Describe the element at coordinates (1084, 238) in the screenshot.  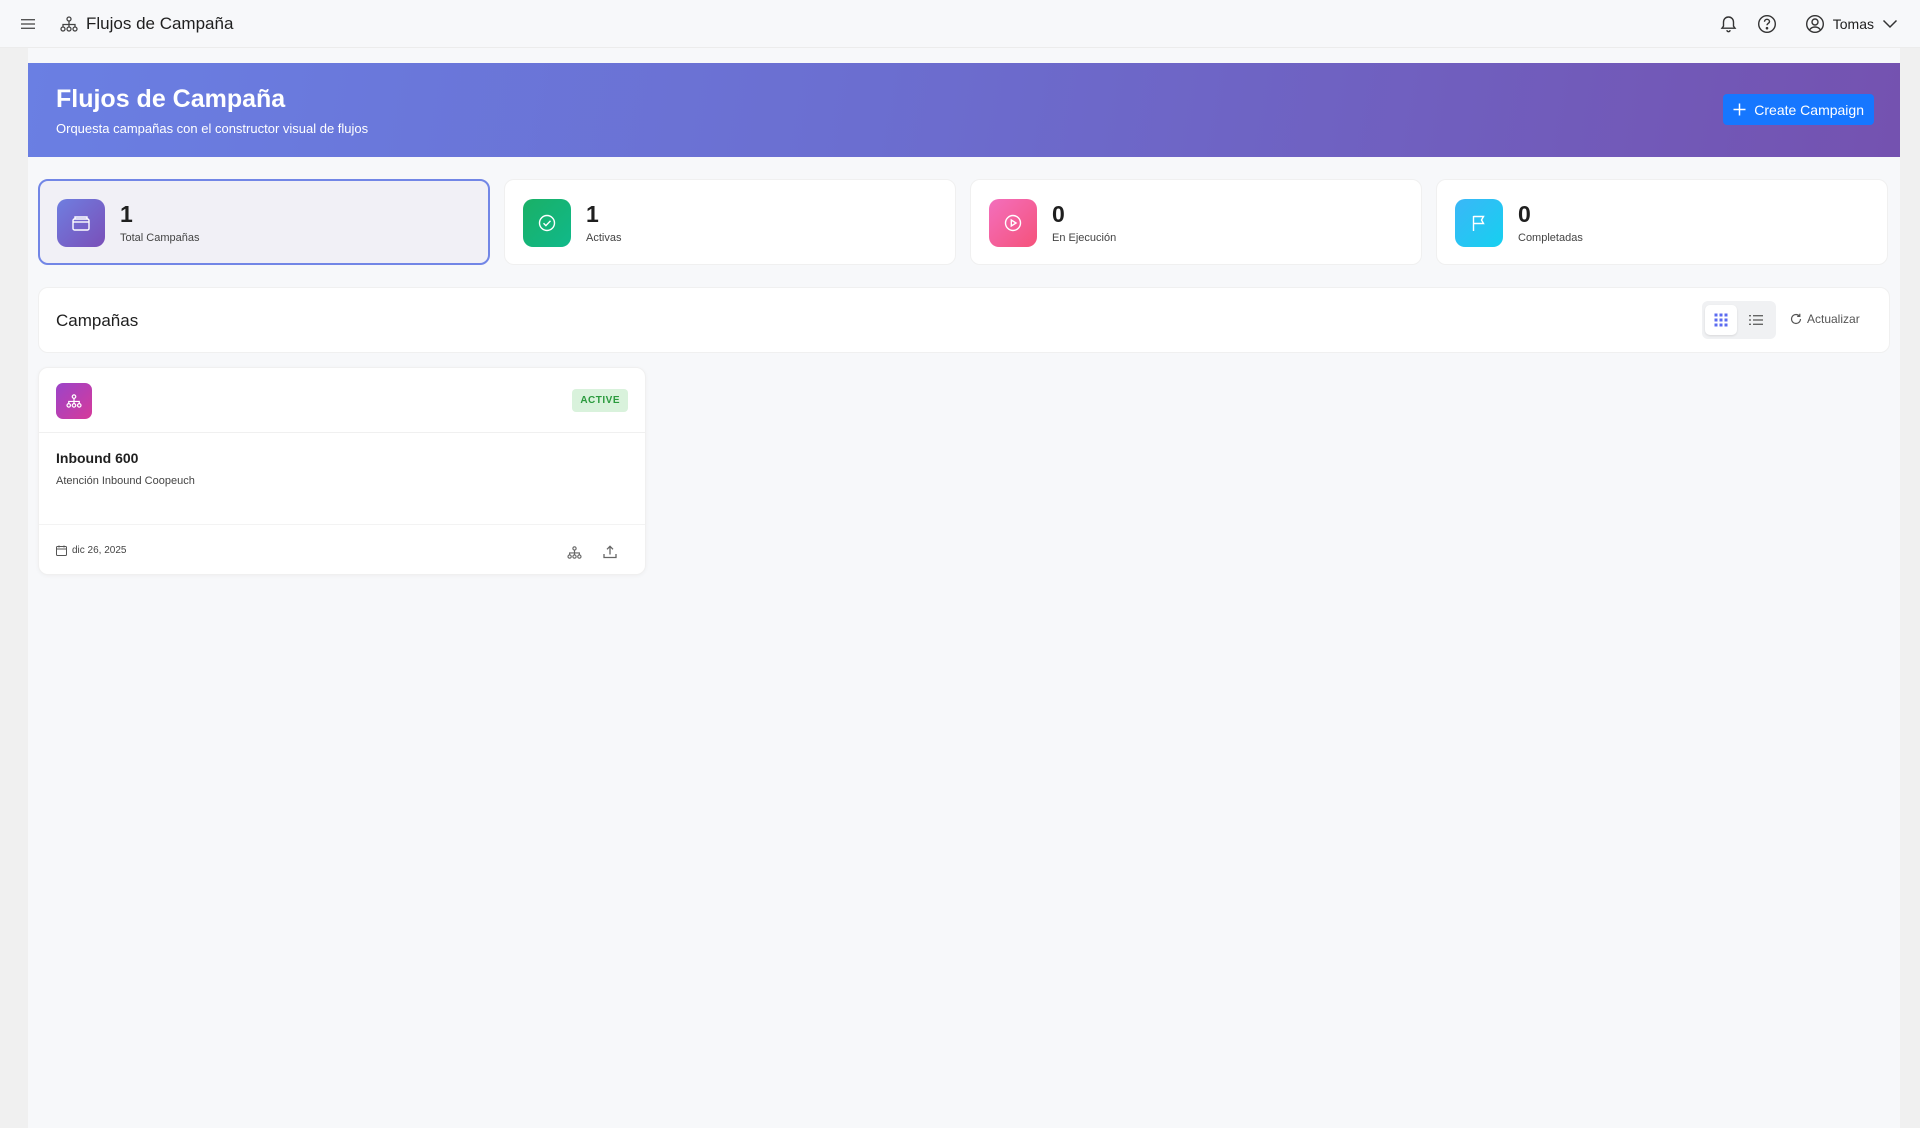
I see `stat-label: En Ejecución` at that location.